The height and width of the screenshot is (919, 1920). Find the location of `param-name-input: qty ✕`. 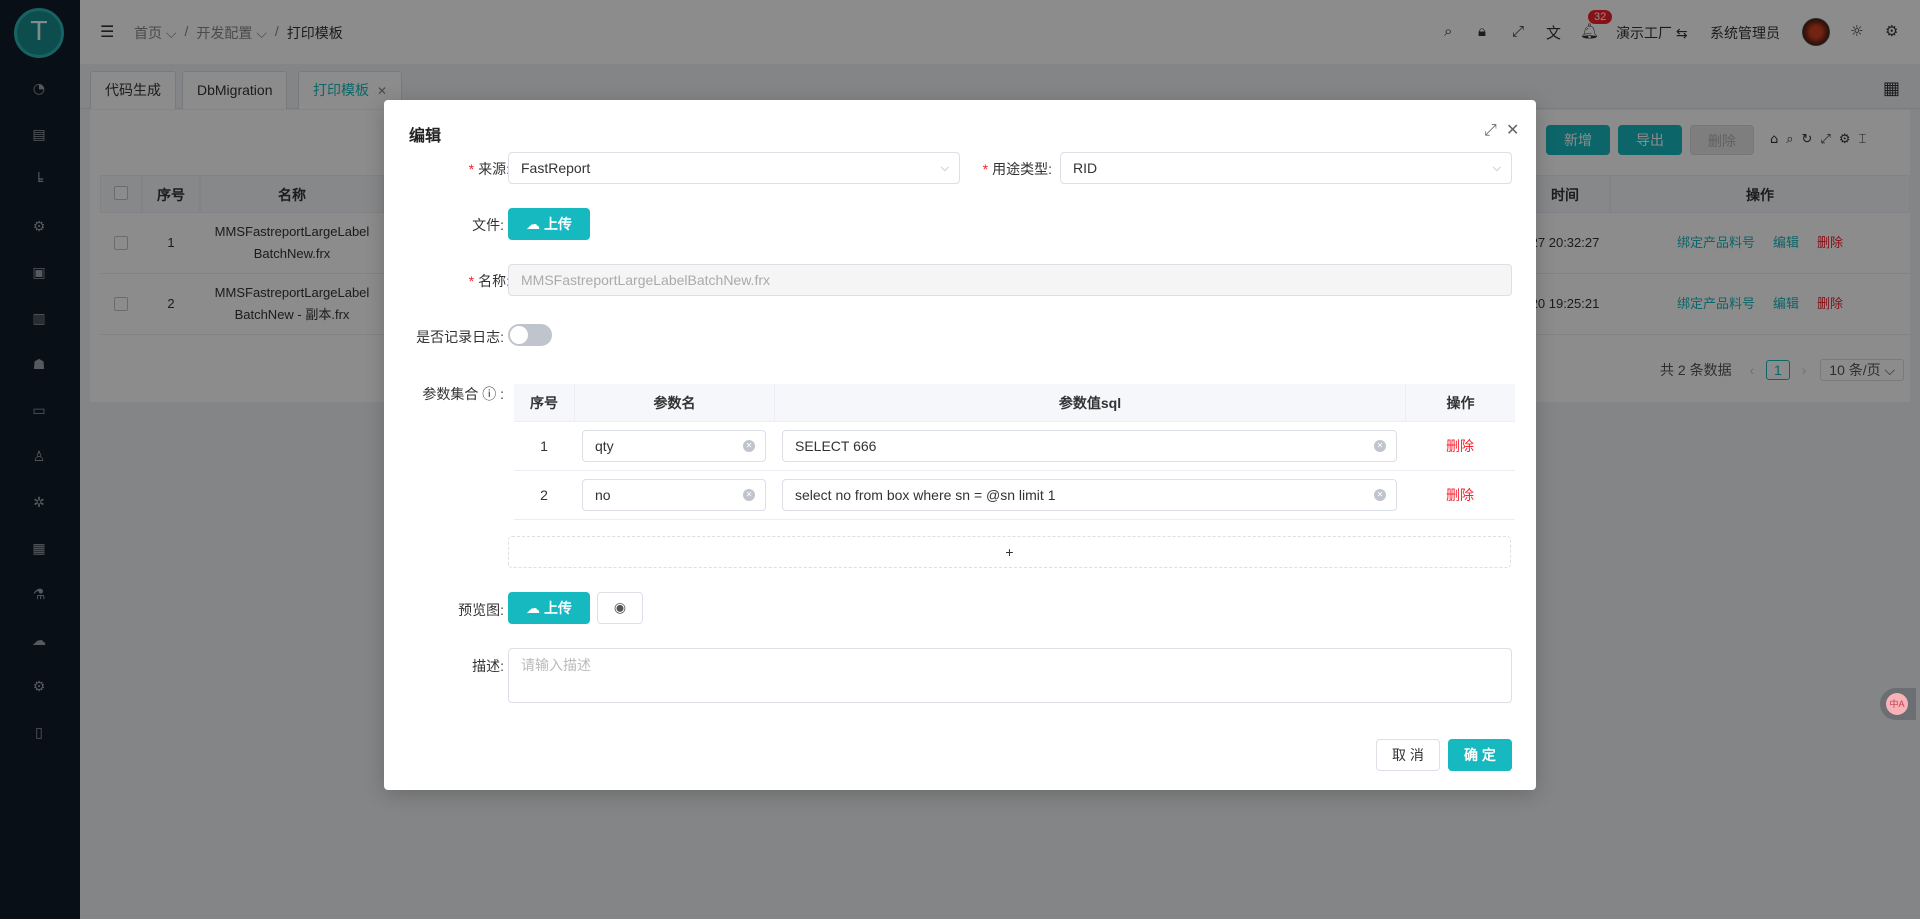

param-name-input: qty ✕ is located at coordinates (674, 446).